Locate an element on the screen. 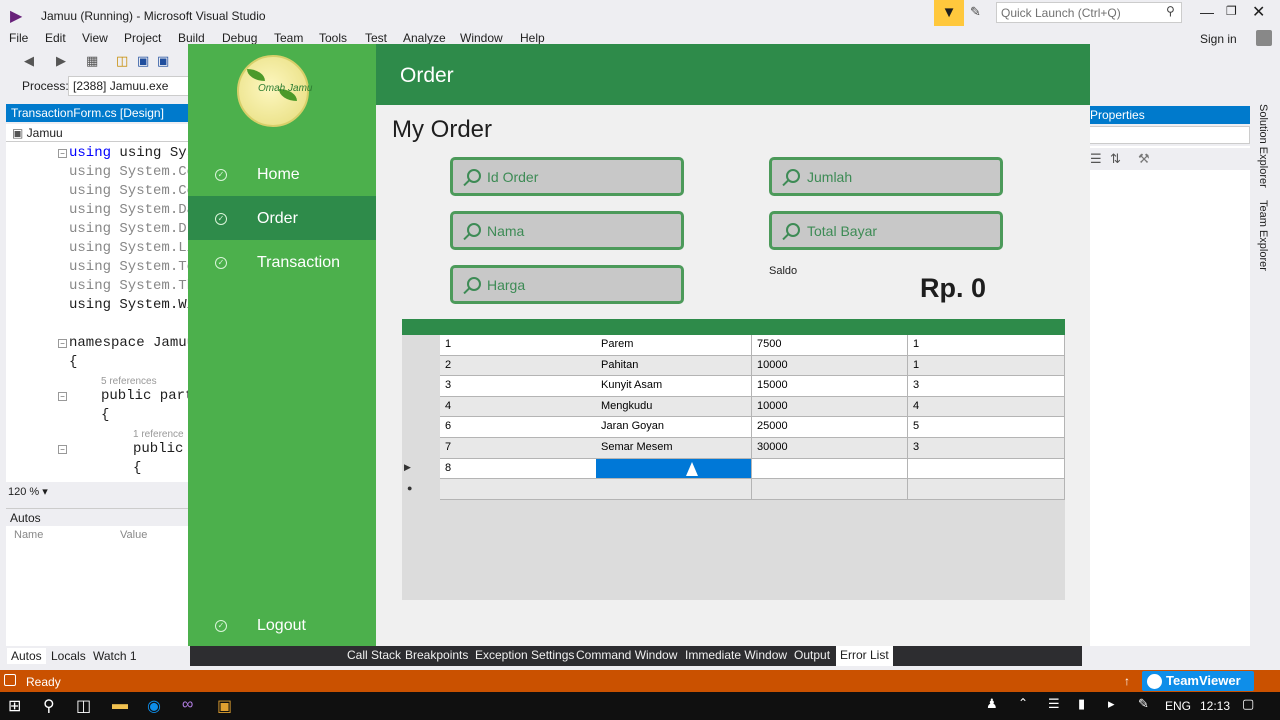 This screenshot has height=720, width=1280. menu-tools: Tools is located at coordinates (333, 38).